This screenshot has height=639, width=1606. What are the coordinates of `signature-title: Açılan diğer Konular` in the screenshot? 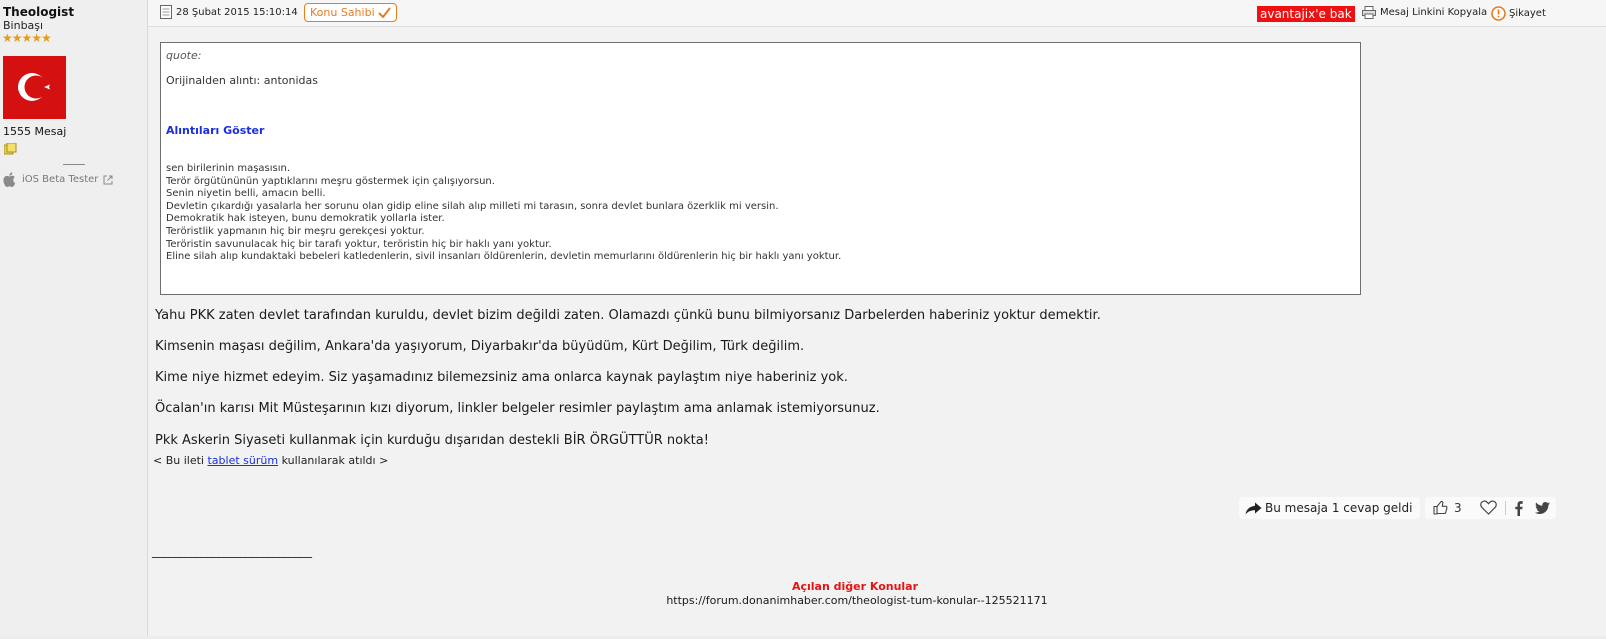 It's located at (855, 586).